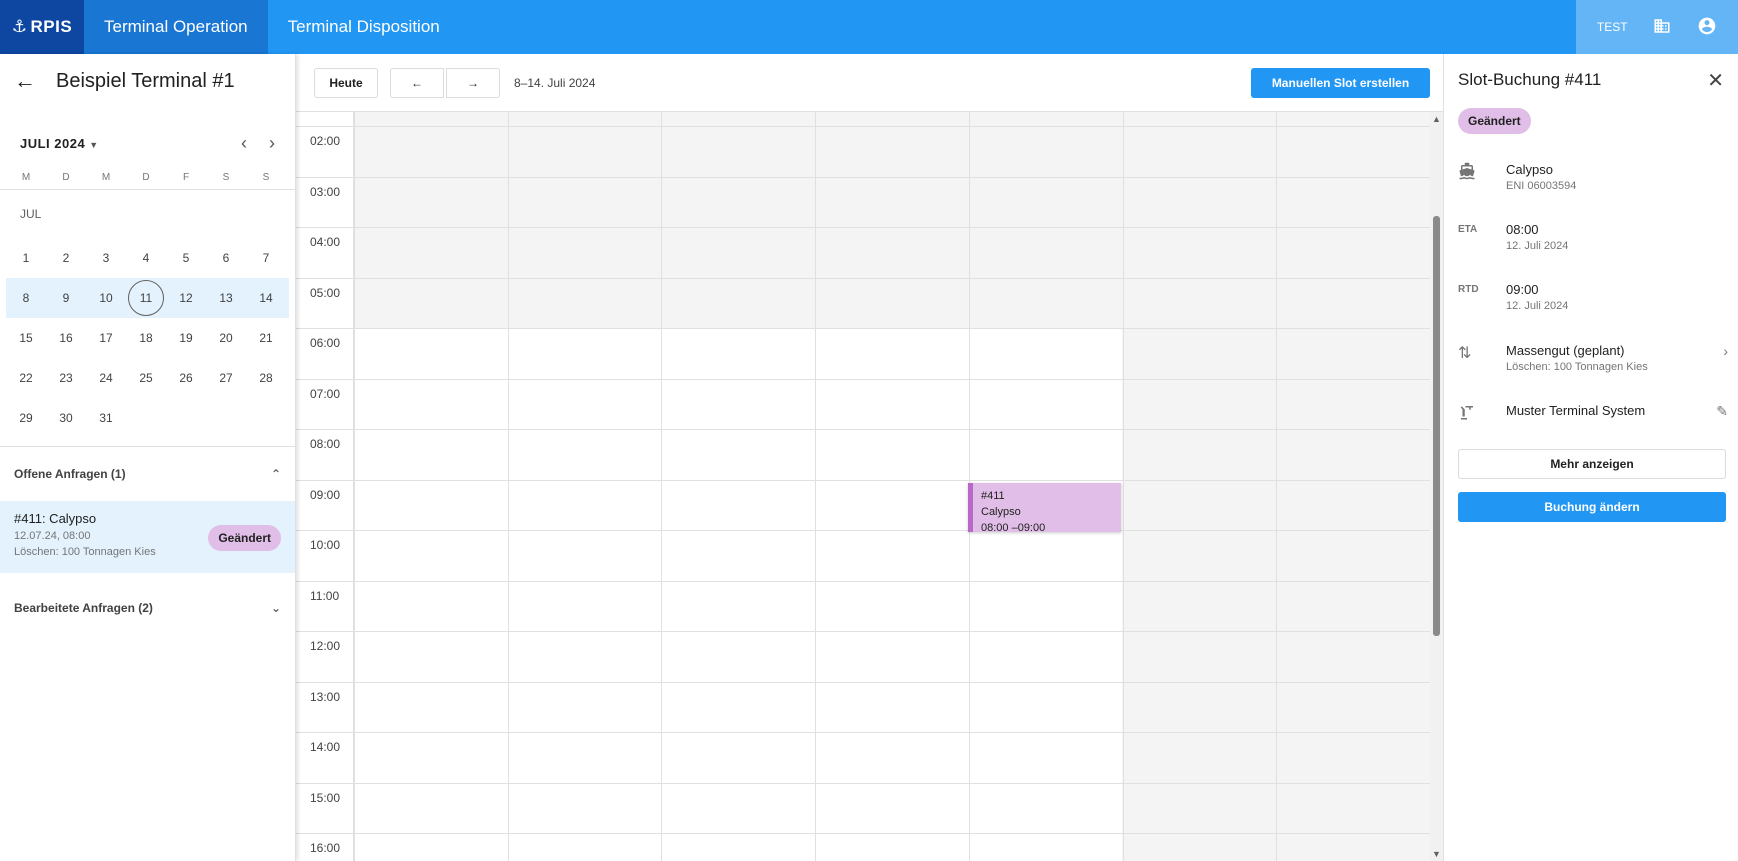 This screenshot has width=1738, height=861. Describe the element at coordinates (226, 258) in the screenshot. I see `calendar-day: 6` at that location.